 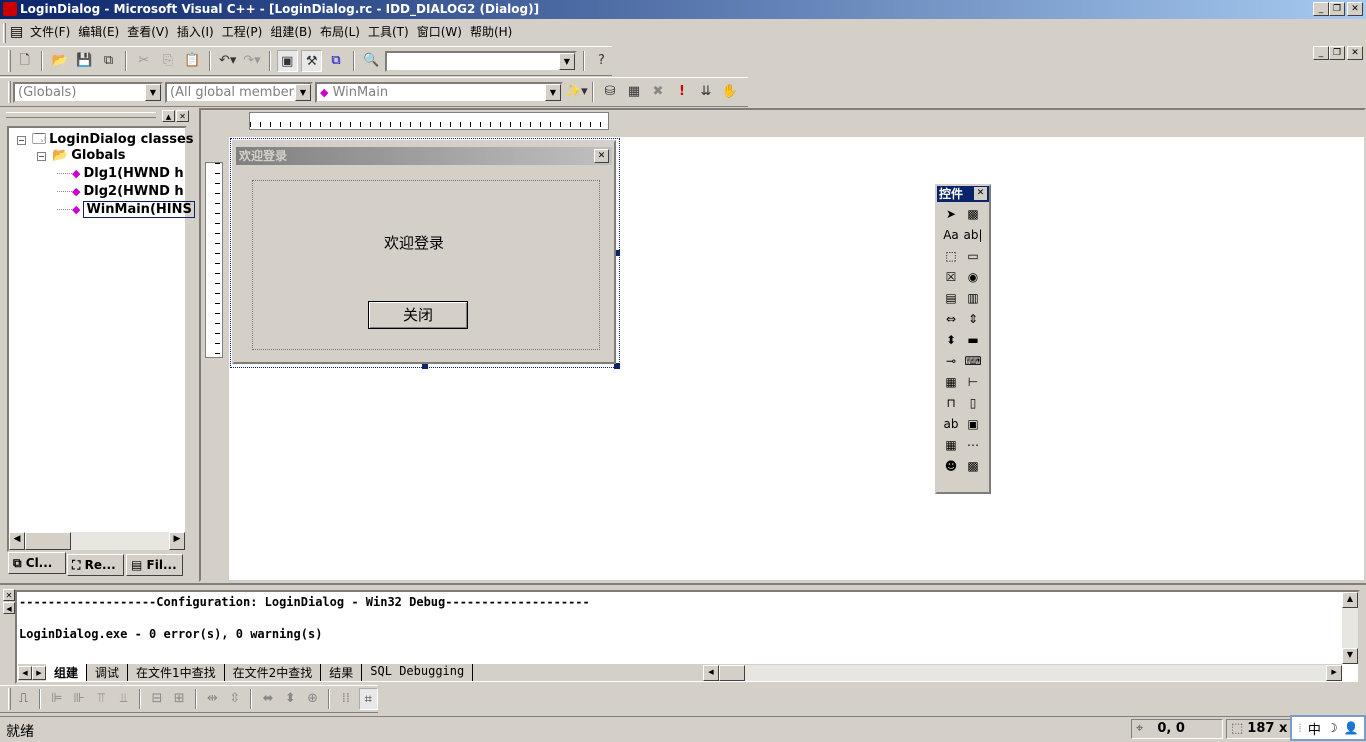 What do you see at coordinates (973, 466) in the screenshot?
I see `extended-combo-icon: ▩` at bounding box center [973, 466].